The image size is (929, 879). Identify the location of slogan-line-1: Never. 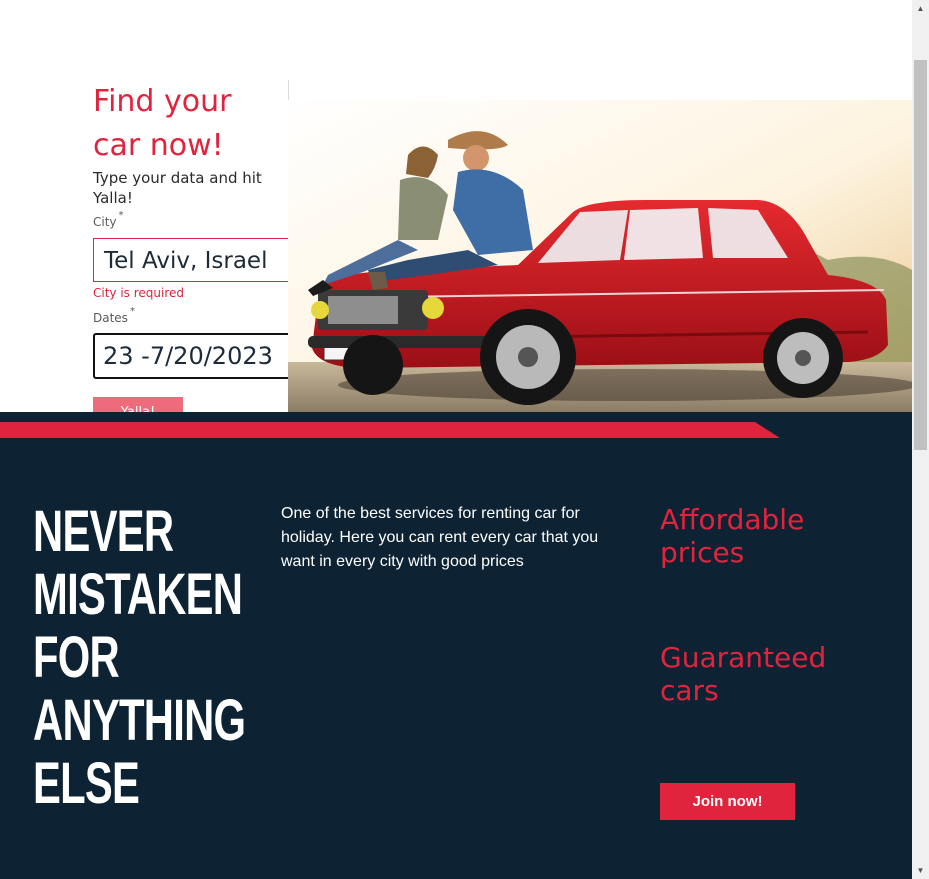
(103, 531).